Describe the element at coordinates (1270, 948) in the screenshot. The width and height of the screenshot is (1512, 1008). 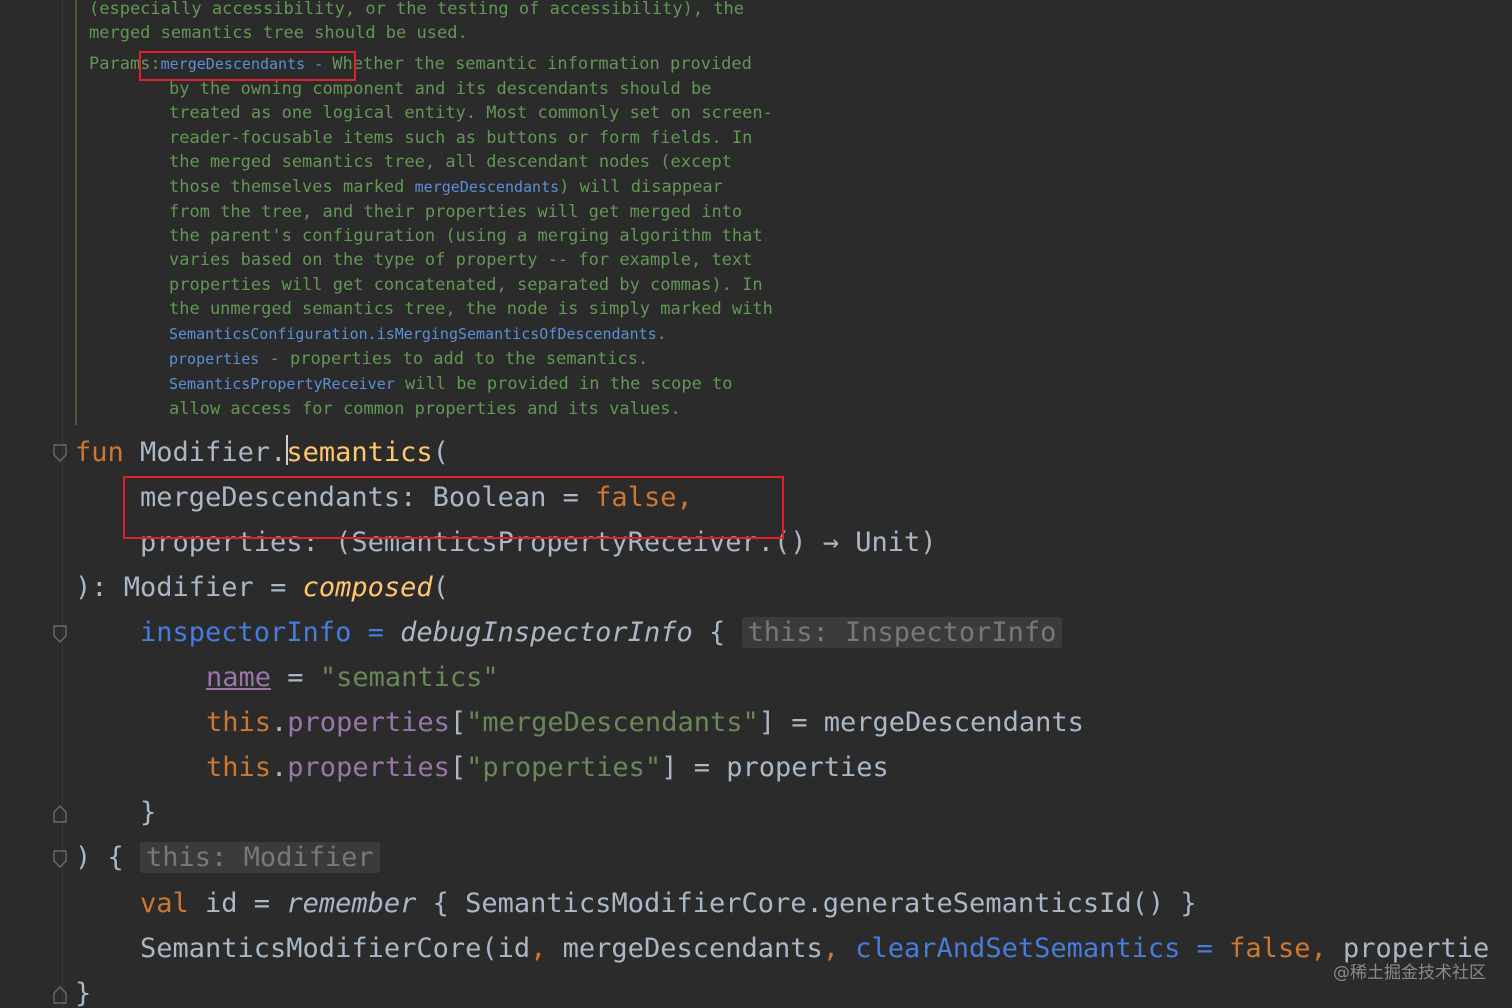
I see `keyword: false` at that location.